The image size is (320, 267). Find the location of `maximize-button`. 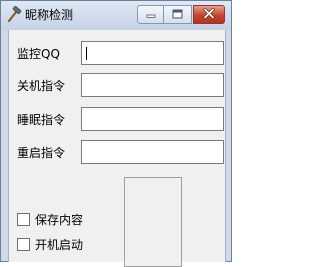

maximize-button is located at coordinates (178, 14).